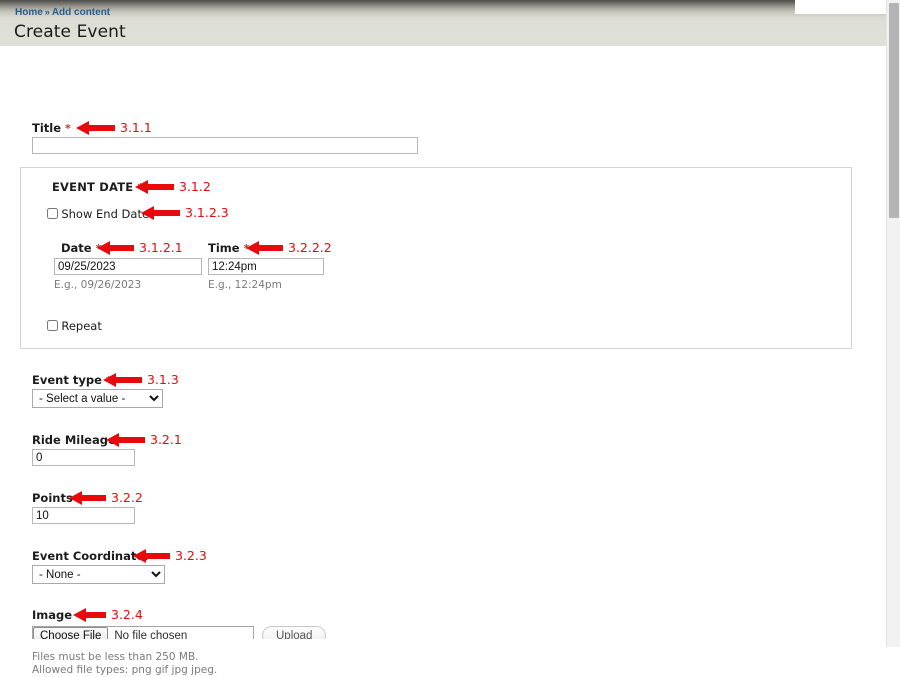 The image size is (900, 677). Describe the element at coordinates (98, 574) in the screenshot. I see `event-coordinator-select: - None -` at that location.